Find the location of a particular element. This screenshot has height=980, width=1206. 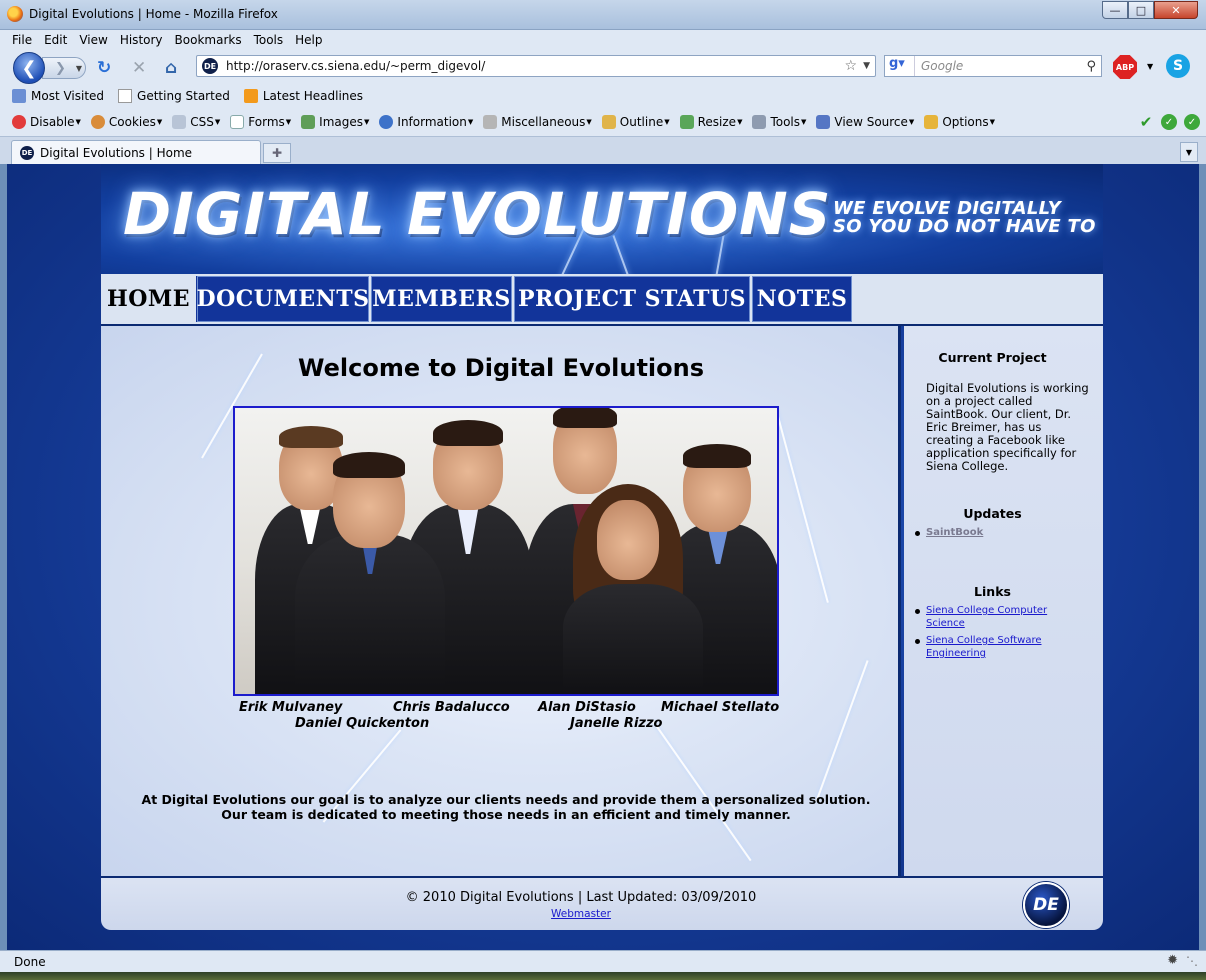

devtool-resize: Resize ▼ is located at coordinates (710, 122).